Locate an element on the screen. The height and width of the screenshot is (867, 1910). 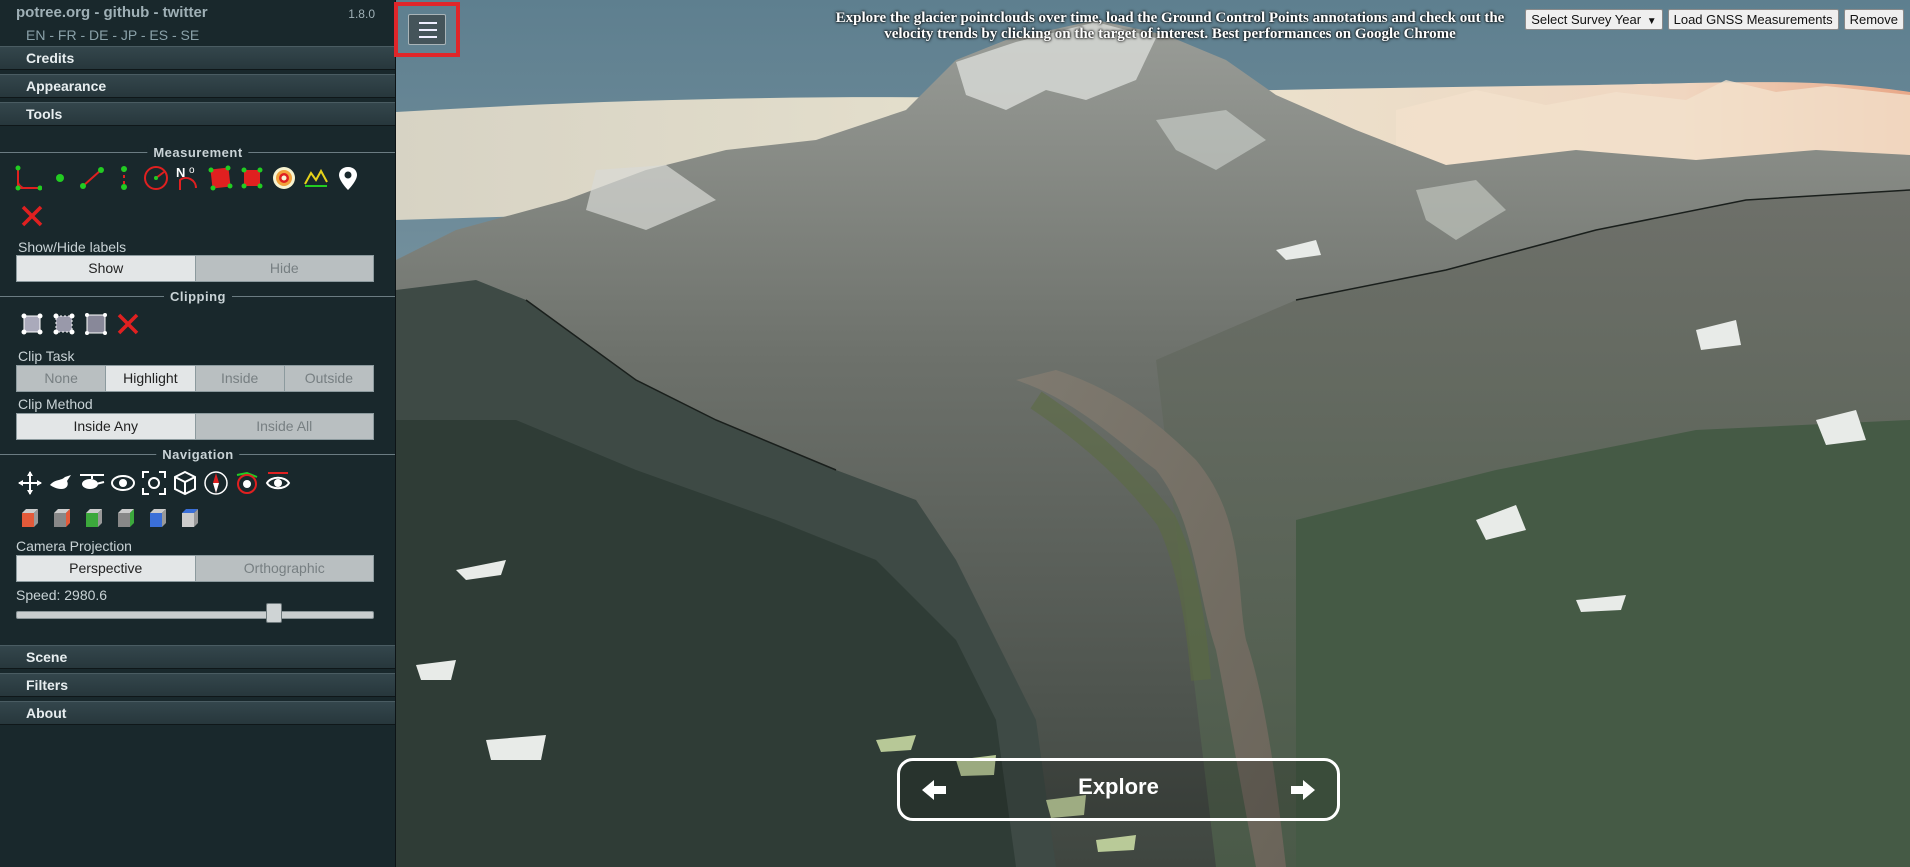
clip-volume-icon is located at coordinates (32, 324).